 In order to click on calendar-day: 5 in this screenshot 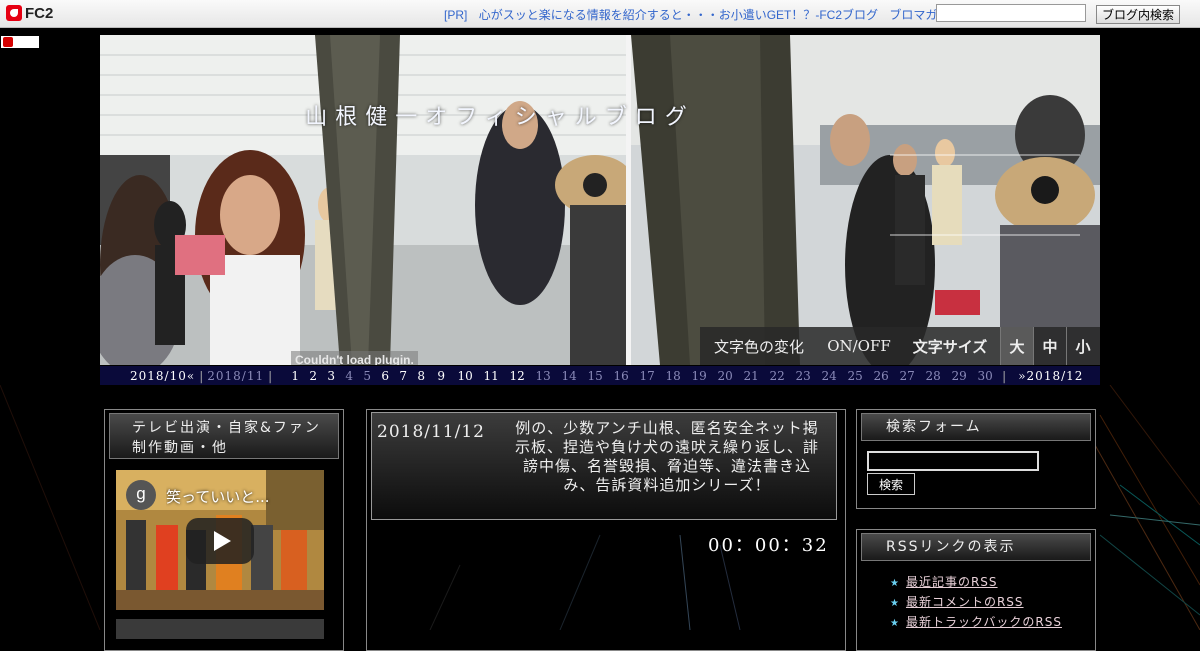, I will do `click(367, 375)`.